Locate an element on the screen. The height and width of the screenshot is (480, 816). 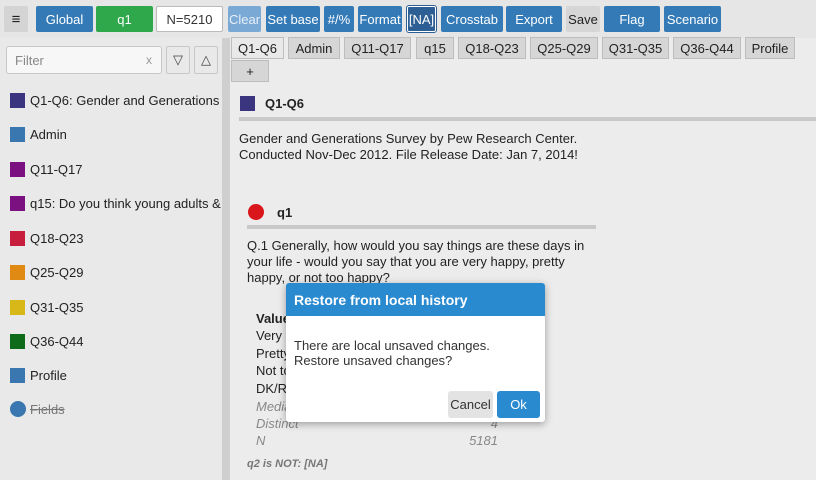
na-button: [NA] is located at coordinates (421, 19).